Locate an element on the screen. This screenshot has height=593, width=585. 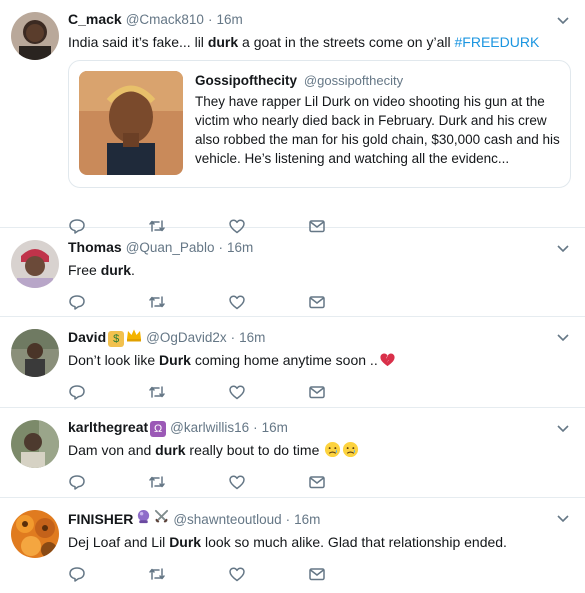
author-name: karlthegreat is located at coordinates (108, 427).